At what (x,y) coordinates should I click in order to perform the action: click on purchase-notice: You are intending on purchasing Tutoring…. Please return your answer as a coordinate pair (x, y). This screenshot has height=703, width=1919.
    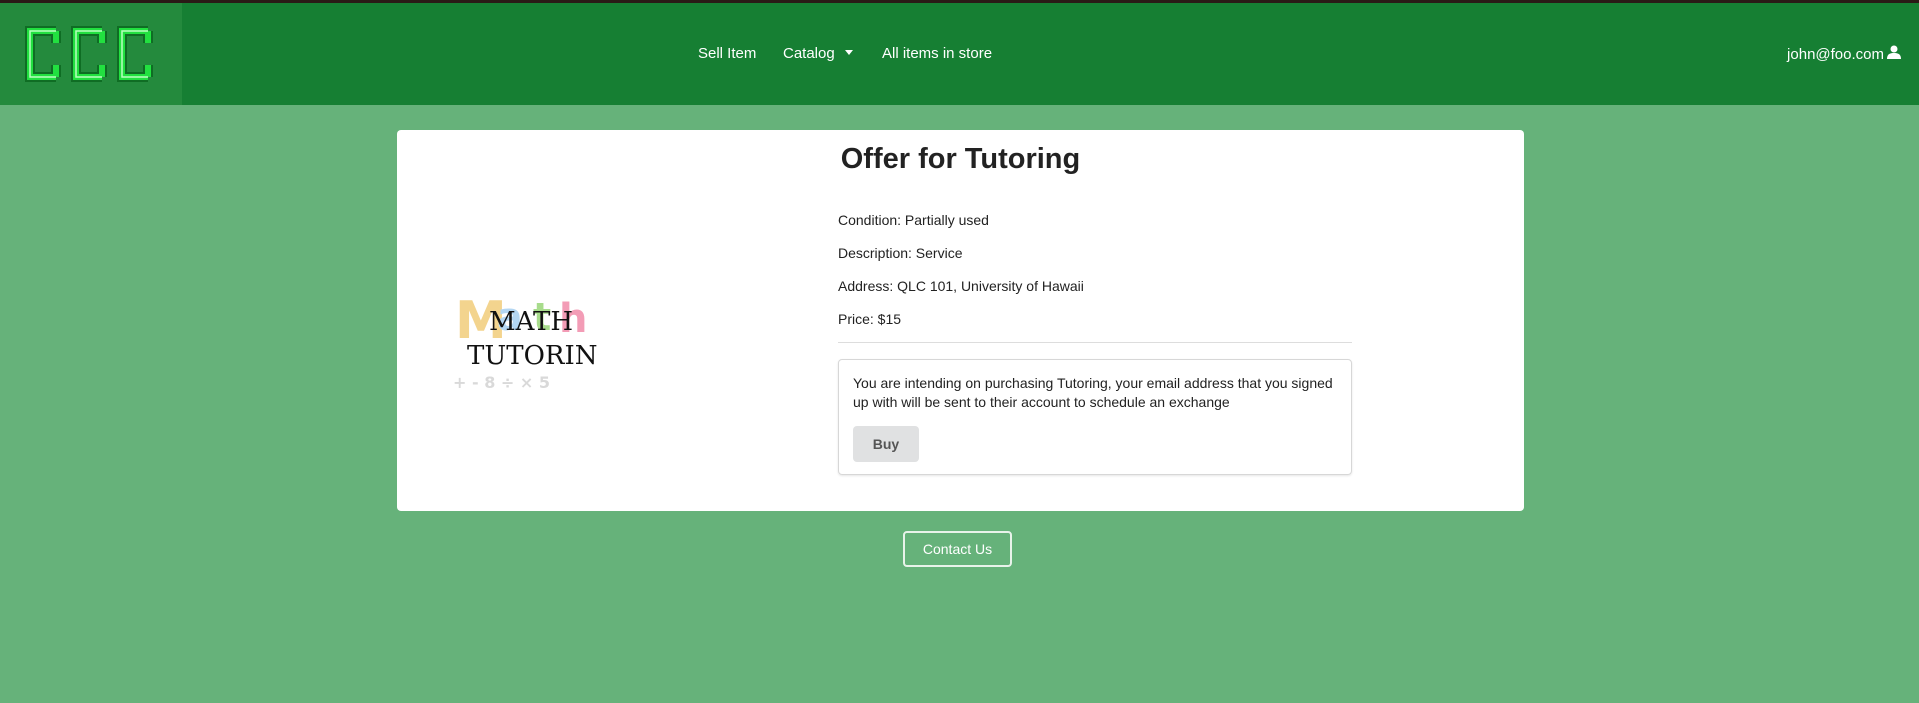
    Looking at the image, I should click on (1093, 392).